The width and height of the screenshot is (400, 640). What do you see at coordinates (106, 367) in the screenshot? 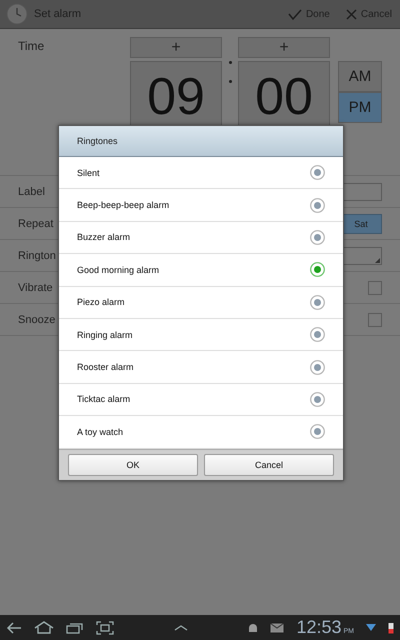
I see `option-label: Rooster alarm` at bounding box center [106, 367].